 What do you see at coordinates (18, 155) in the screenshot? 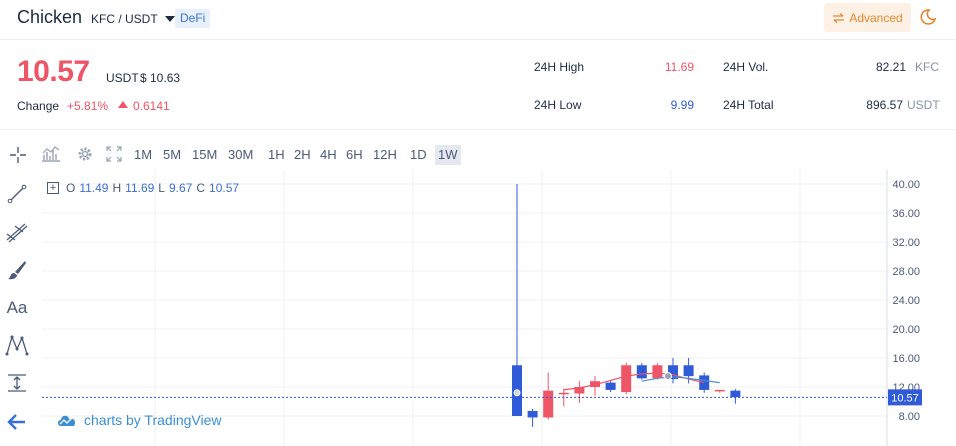
I see `crosshair-icon` at bounding box center [18, 155].